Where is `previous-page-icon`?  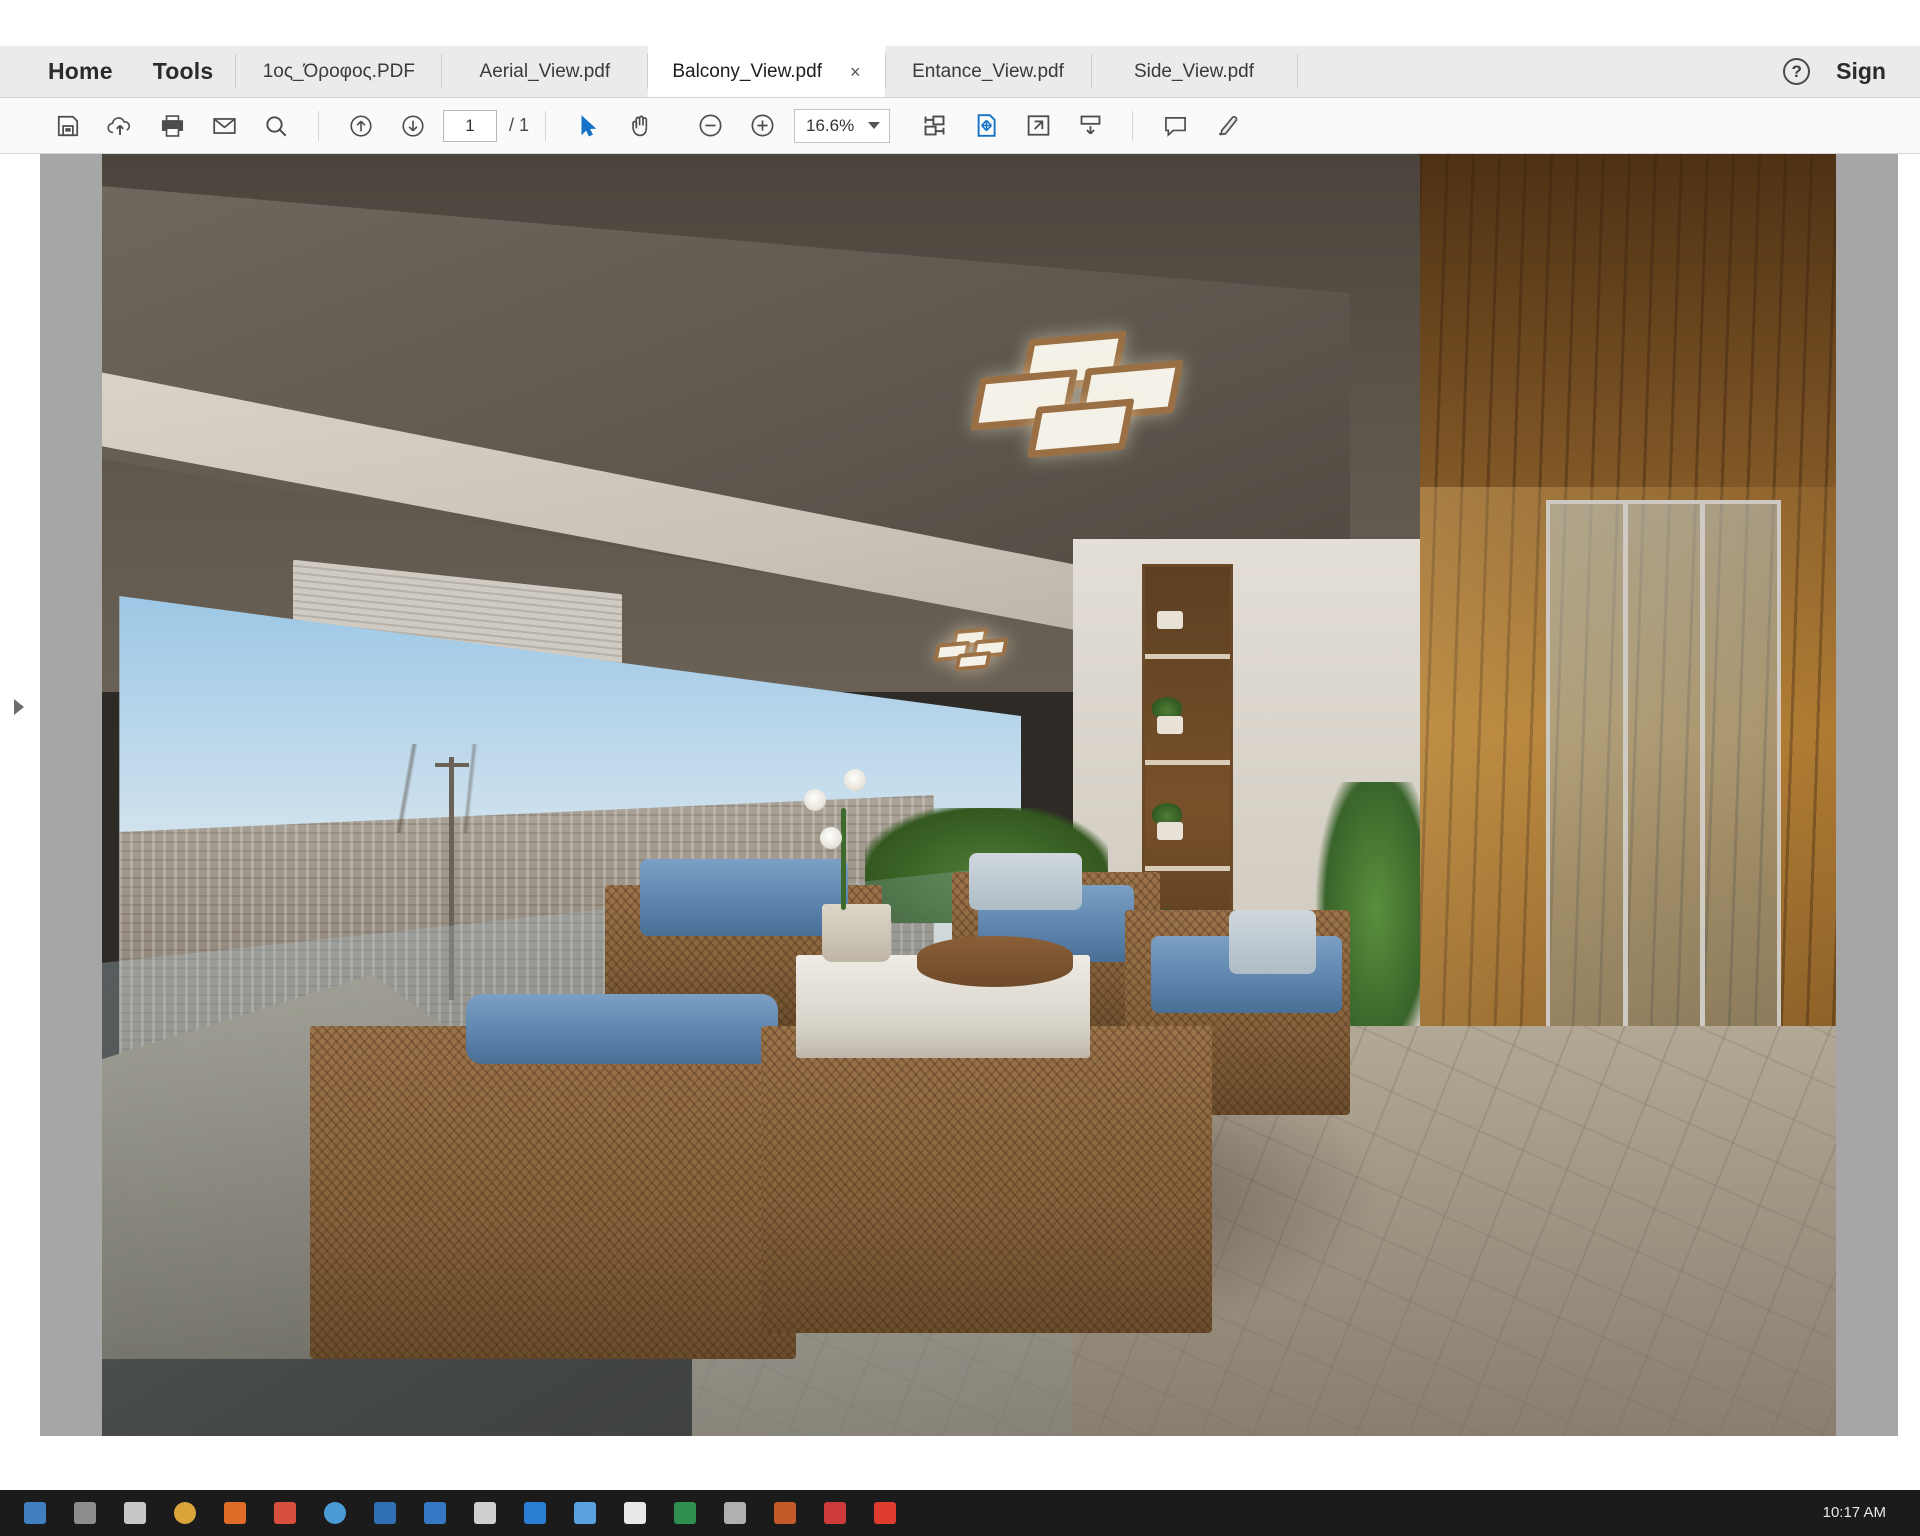
previous-page-icon is located at coordinates (361, 126).